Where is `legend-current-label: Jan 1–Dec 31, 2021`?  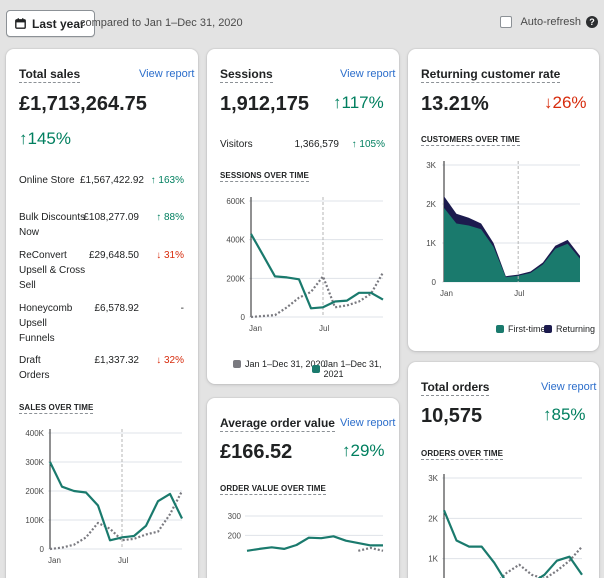 legend-current-label: Jan 1–Dec 31, 2021 is located at coordinates (352, 369).